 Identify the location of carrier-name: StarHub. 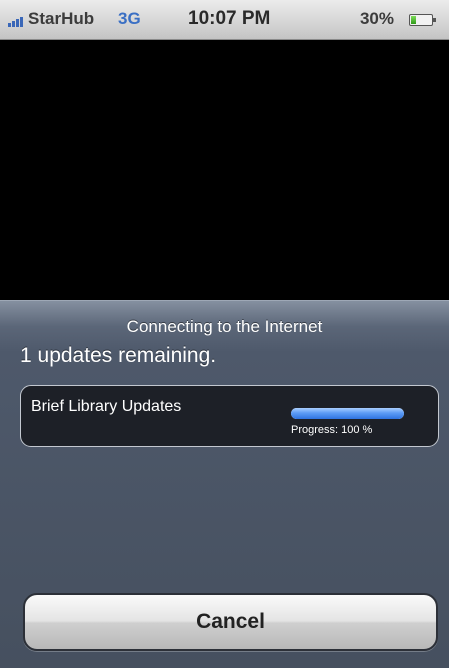
(61, 18).